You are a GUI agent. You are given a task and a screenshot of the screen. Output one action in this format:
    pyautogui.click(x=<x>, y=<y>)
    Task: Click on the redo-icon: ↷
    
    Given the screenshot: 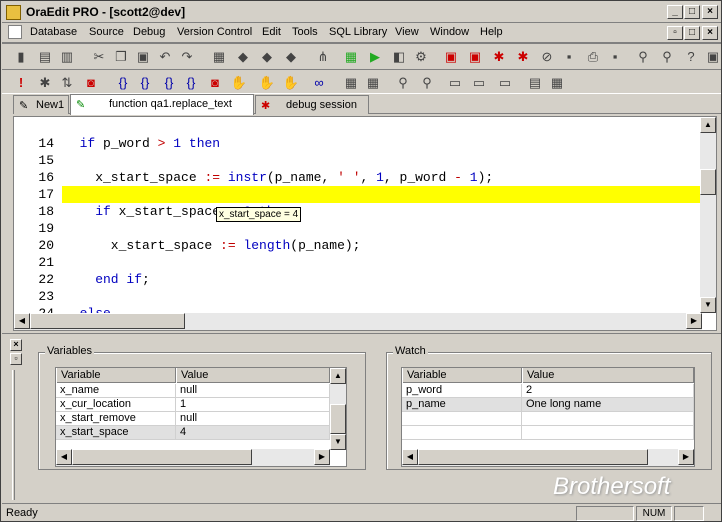 What is the action you would take?
    pyautogui.click(x=187, y=57)
    